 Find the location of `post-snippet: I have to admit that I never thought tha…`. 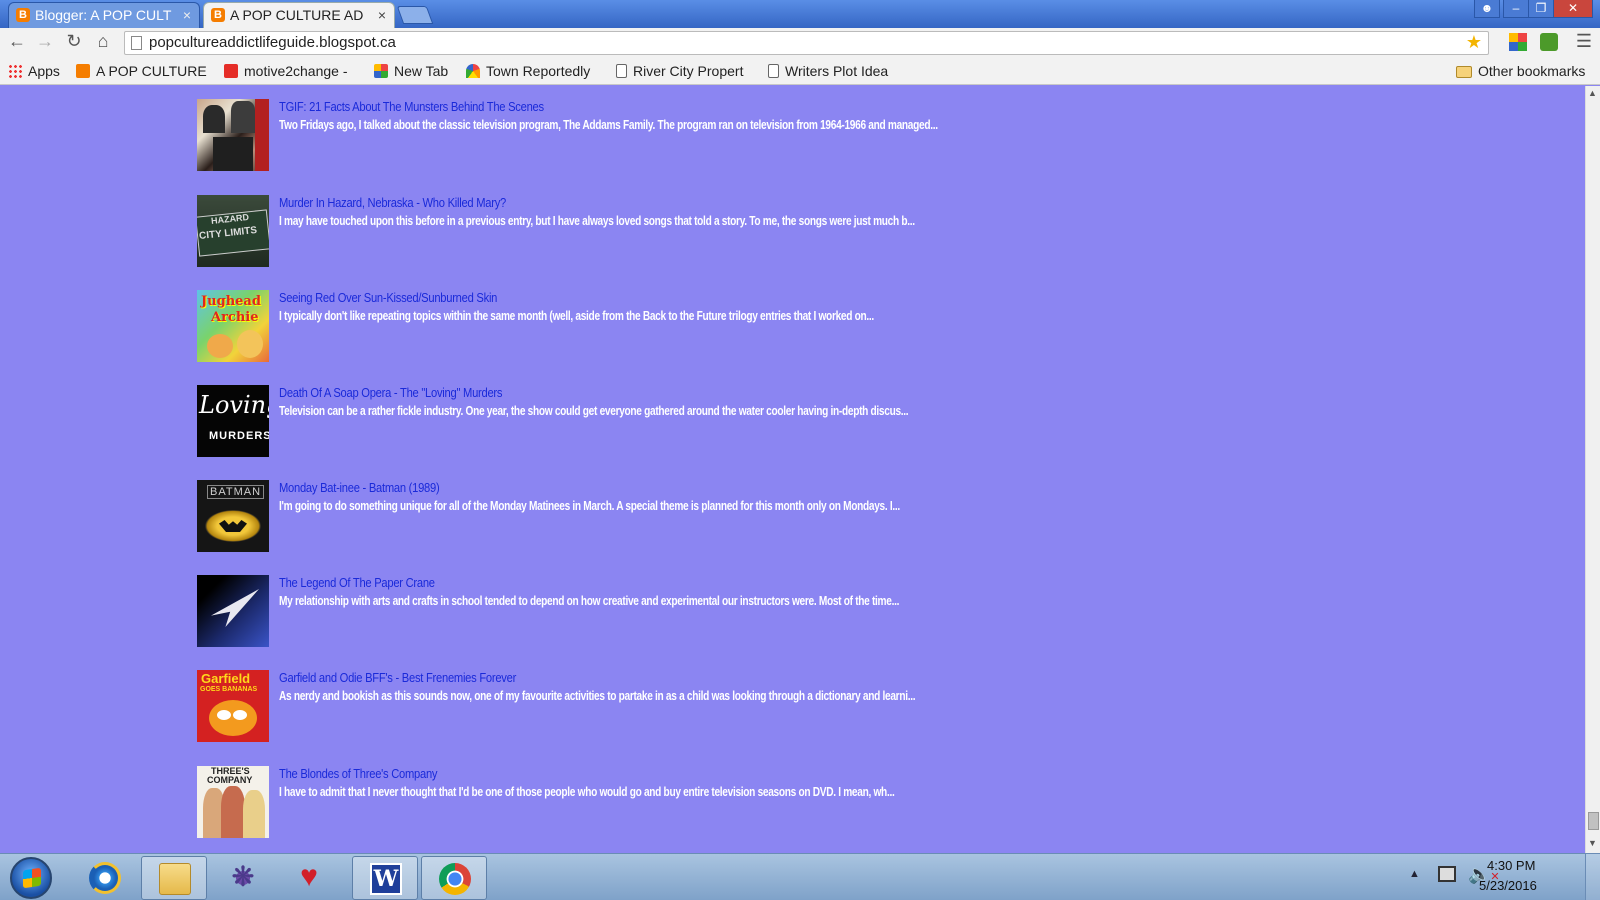

post-snippet: I have to admit that I never thought tha… is located at coordinates (587, 791).